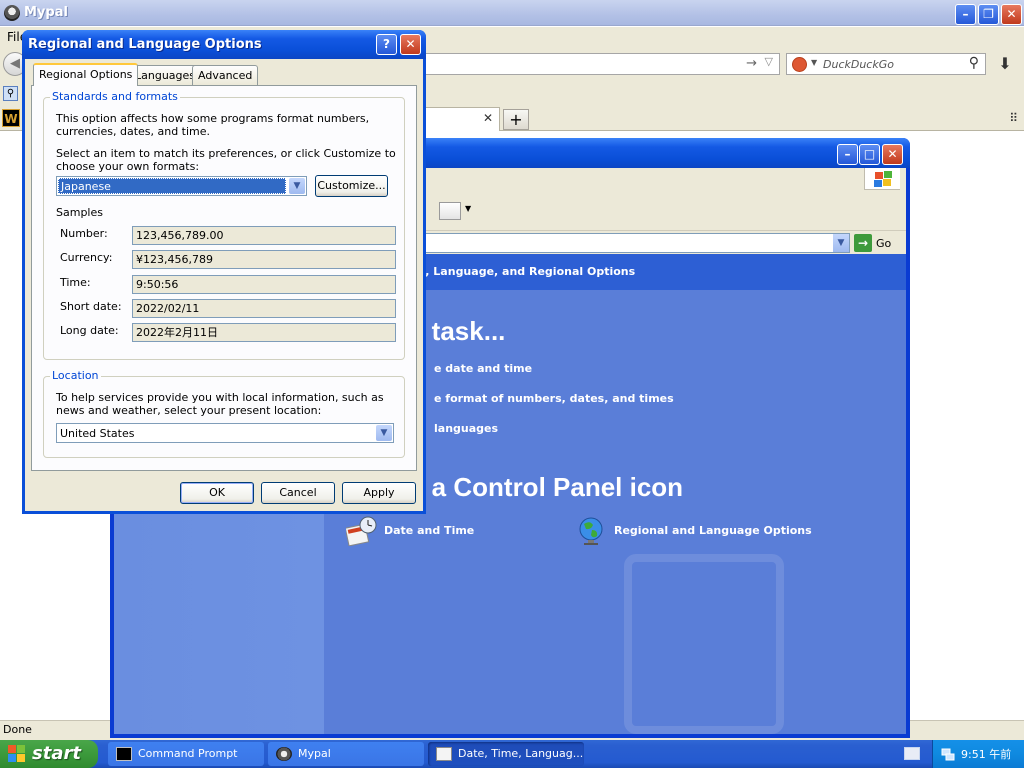  What do you see at coordinates (79, 212) in the screenshot?
I see `samples-heading: Samples` at bounding box center [79, 212].